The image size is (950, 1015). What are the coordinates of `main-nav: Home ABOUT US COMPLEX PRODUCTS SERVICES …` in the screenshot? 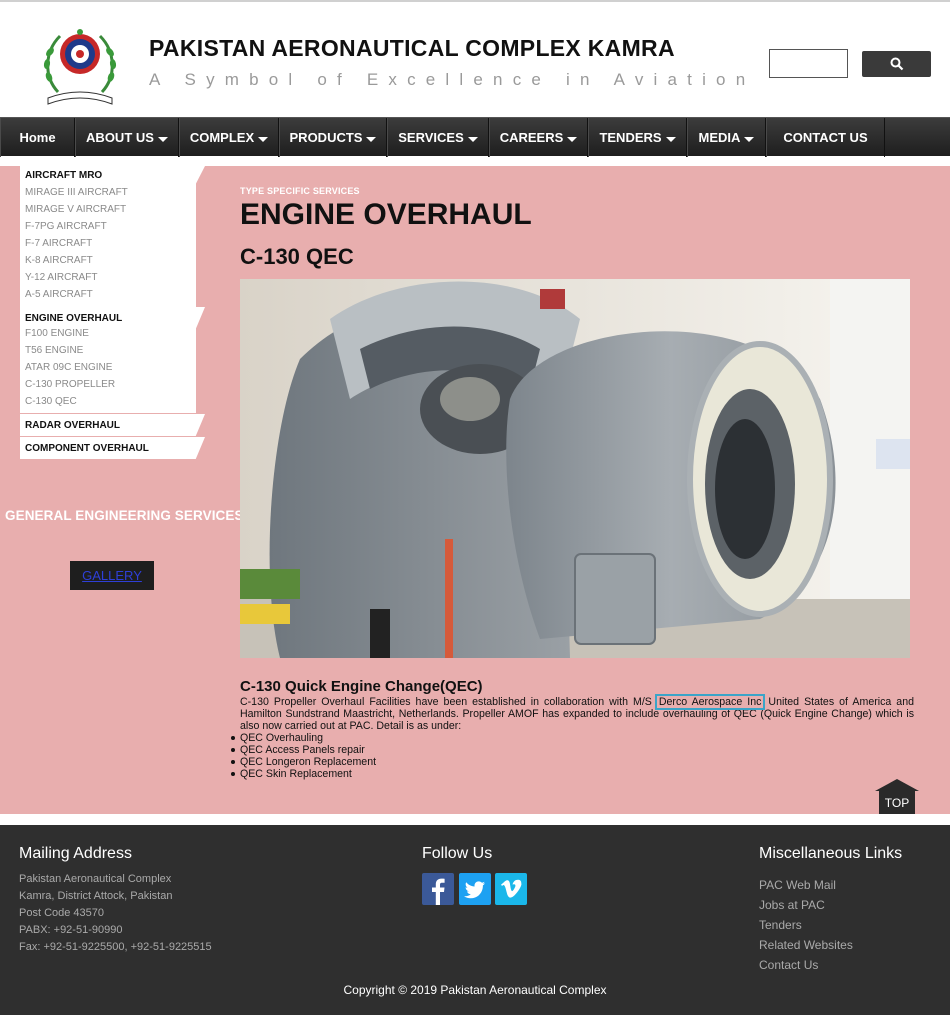 It's located at (475, 137).